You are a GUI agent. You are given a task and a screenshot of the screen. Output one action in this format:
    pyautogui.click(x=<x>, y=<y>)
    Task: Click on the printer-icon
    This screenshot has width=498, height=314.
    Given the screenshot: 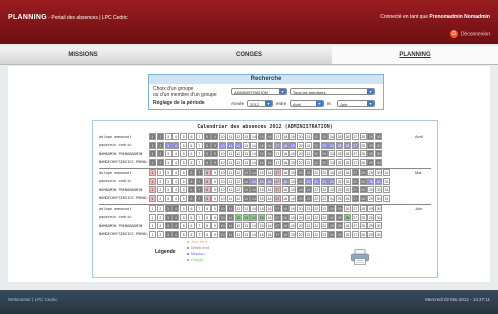 What is the action you would take?
    pyautogui.click(x=360, y=257)
    